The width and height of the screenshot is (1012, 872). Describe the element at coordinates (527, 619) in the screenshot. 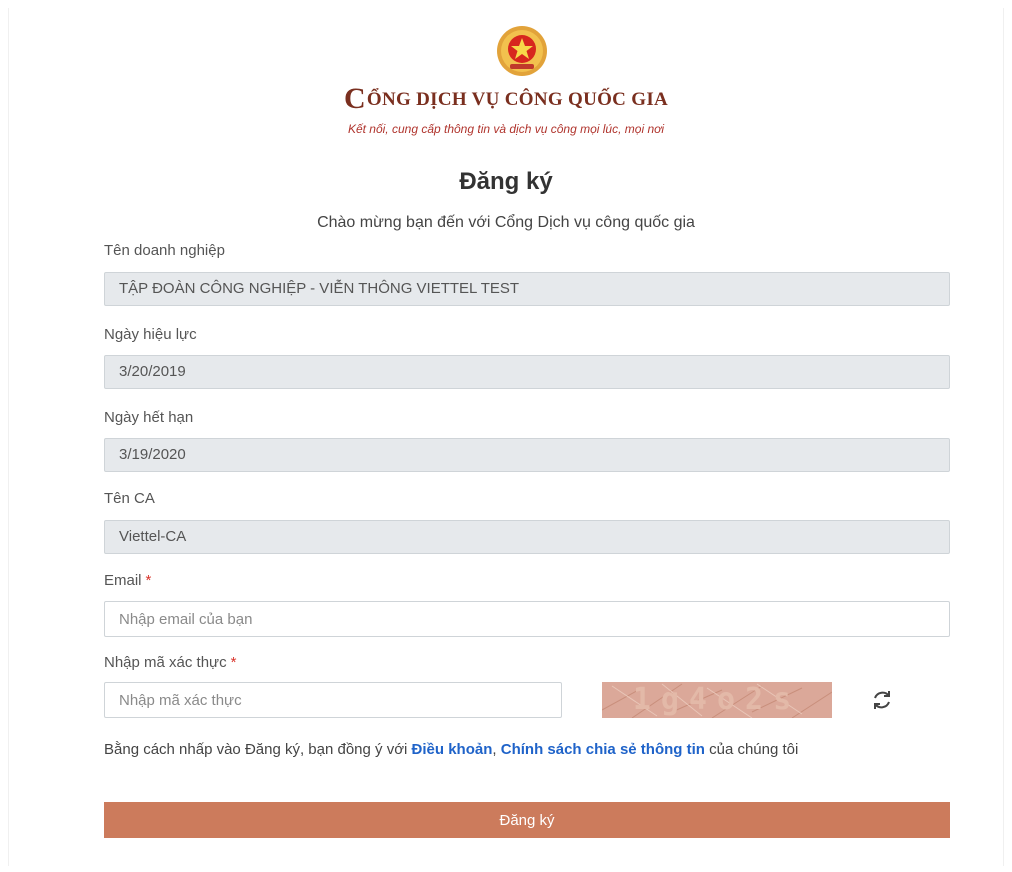

I see `email-field` at that location.